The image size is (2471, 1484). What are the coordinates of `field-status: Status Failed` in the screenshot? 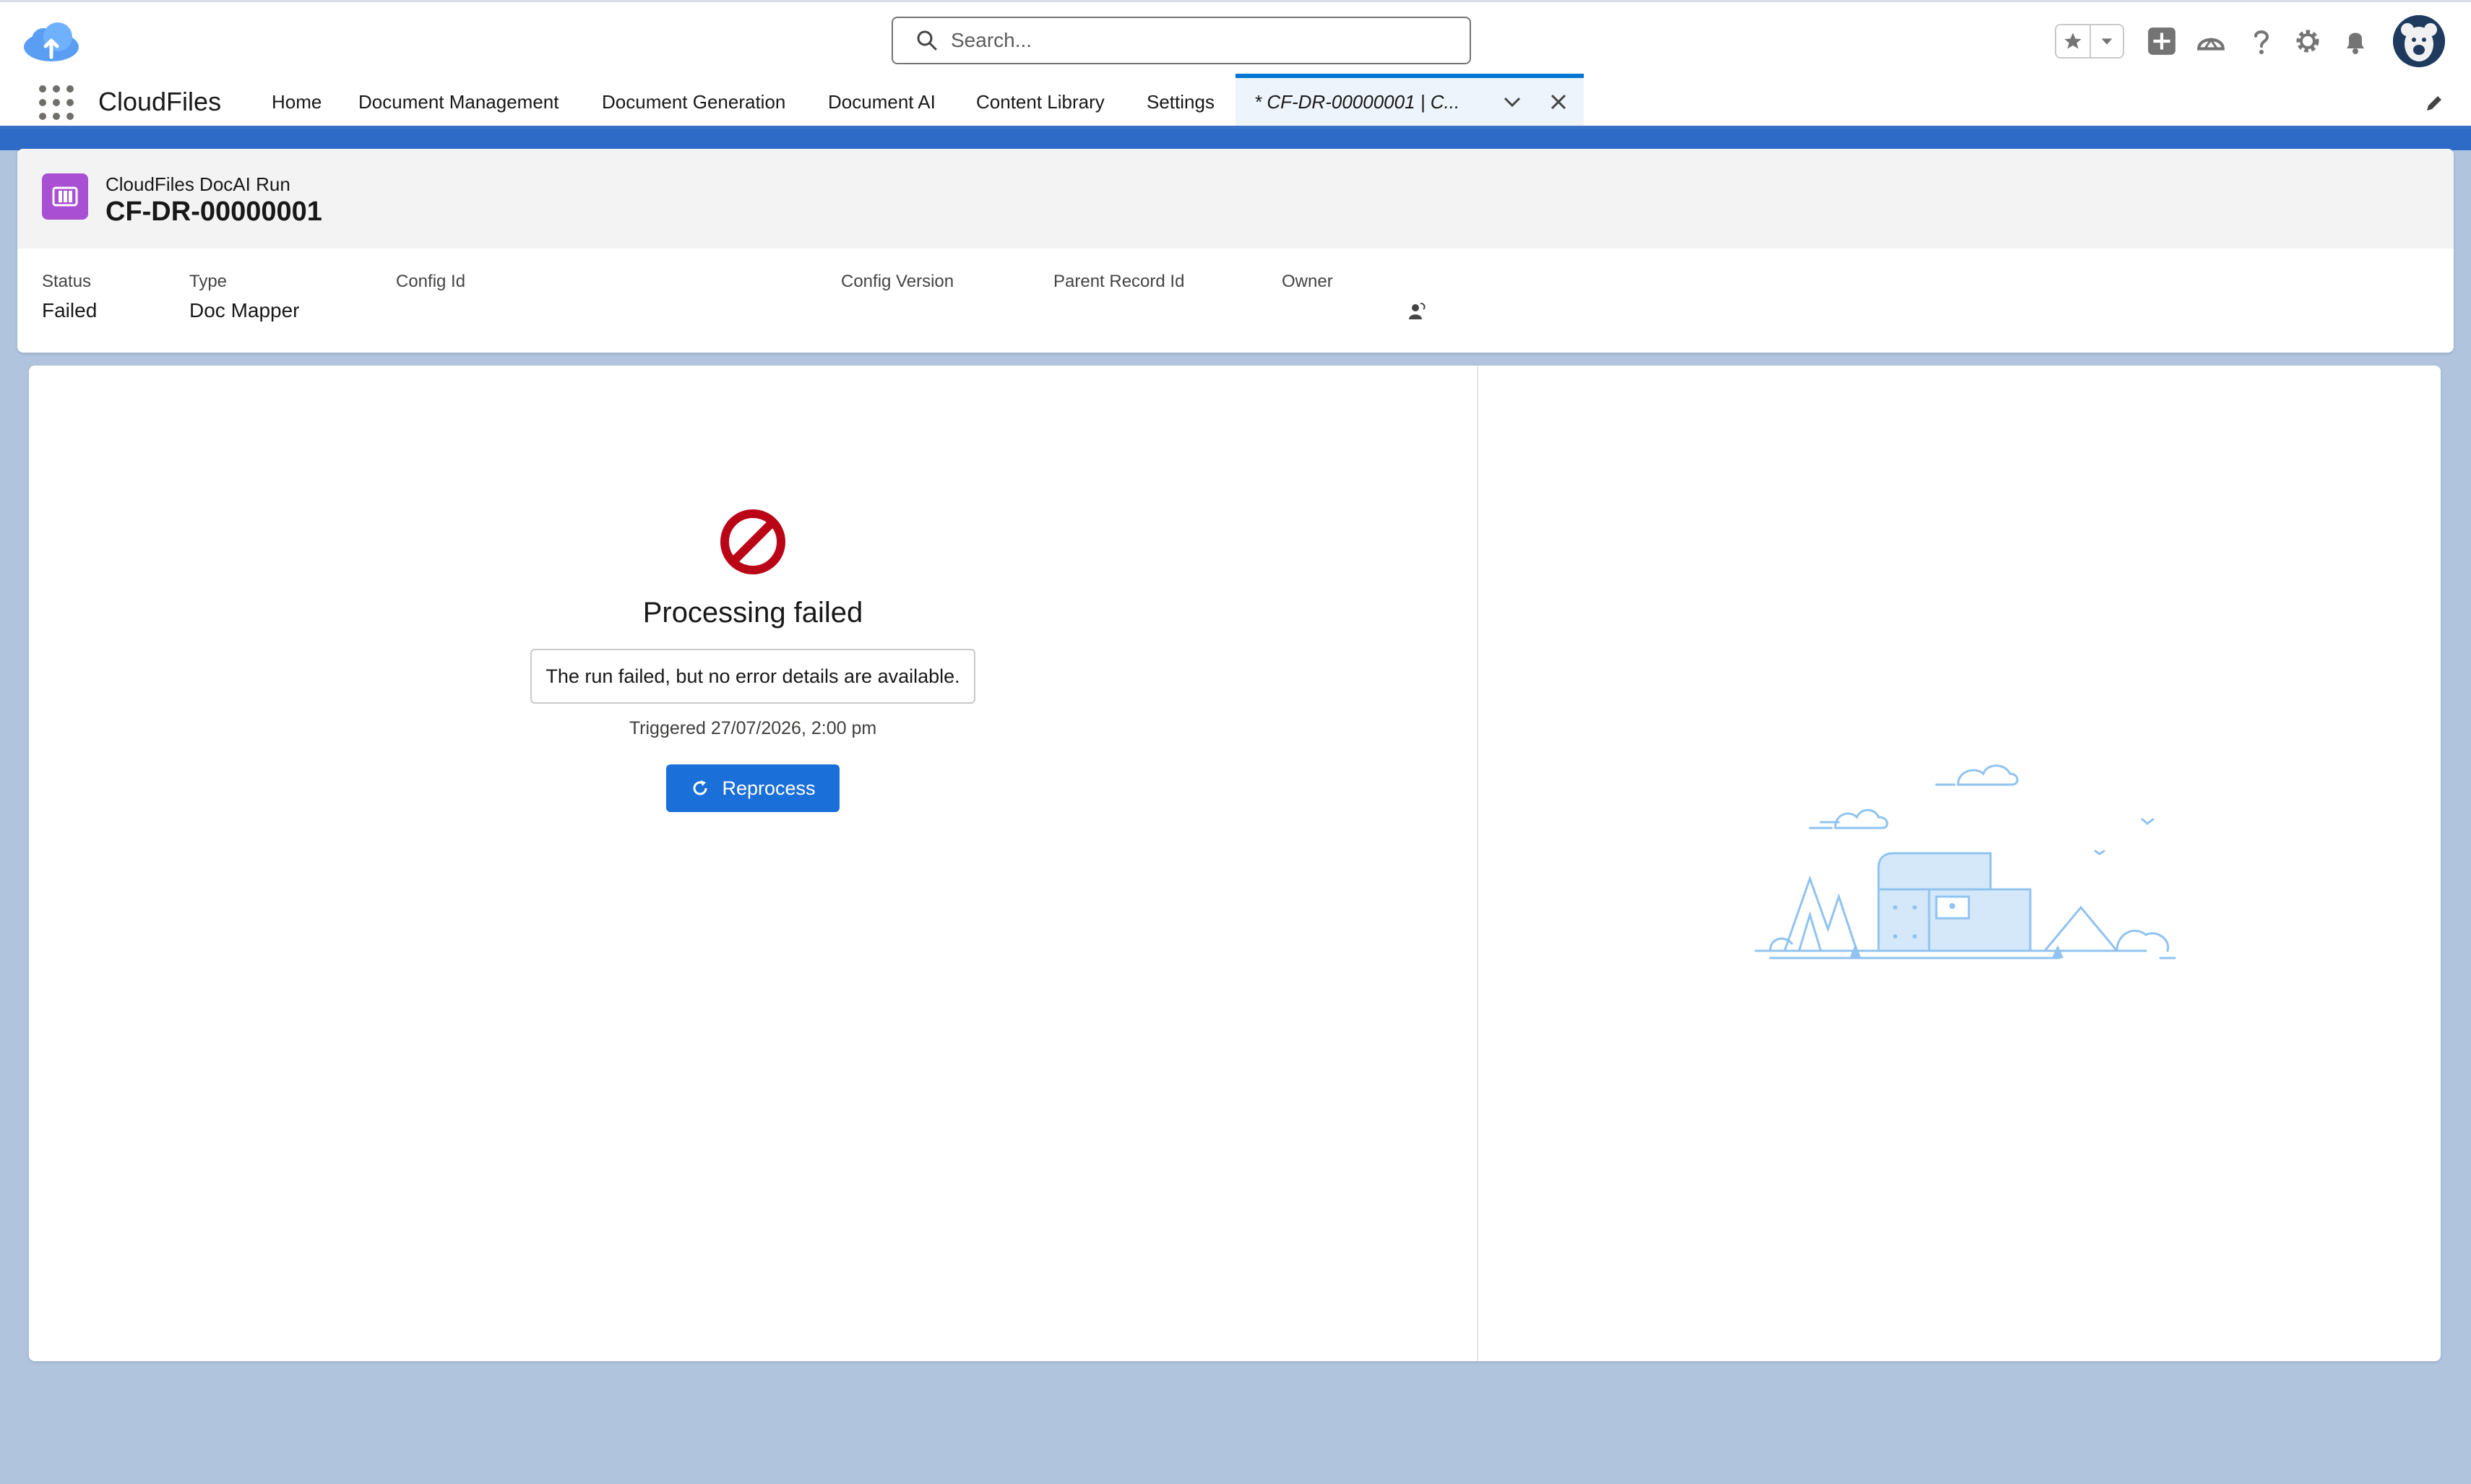 It's located at (69, 297).